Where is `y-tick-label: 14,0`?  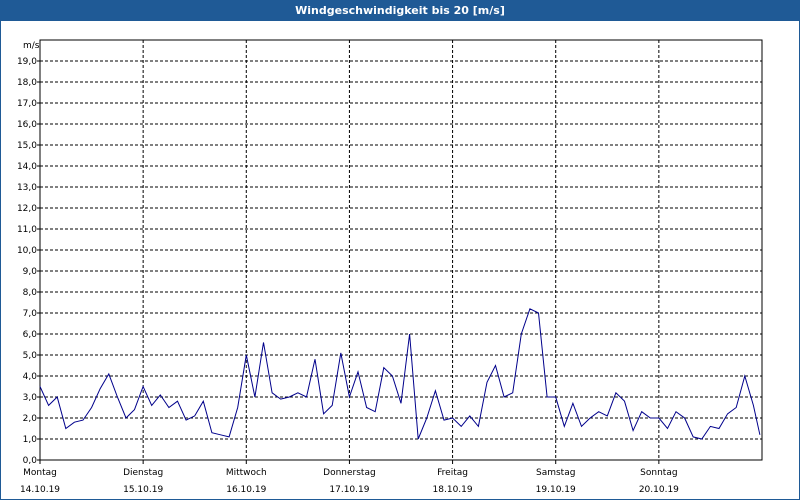 y-tick-label: 14,0 is located at coordinates (27, 167).